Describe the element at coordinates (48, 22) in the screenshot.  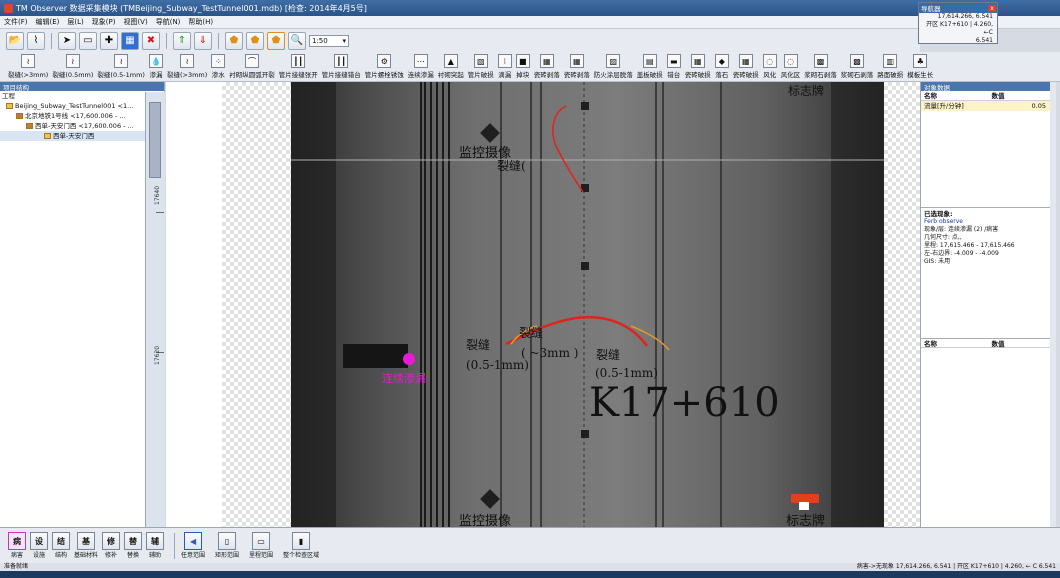
I see `menu-edit: 编辑(E)` at that location.